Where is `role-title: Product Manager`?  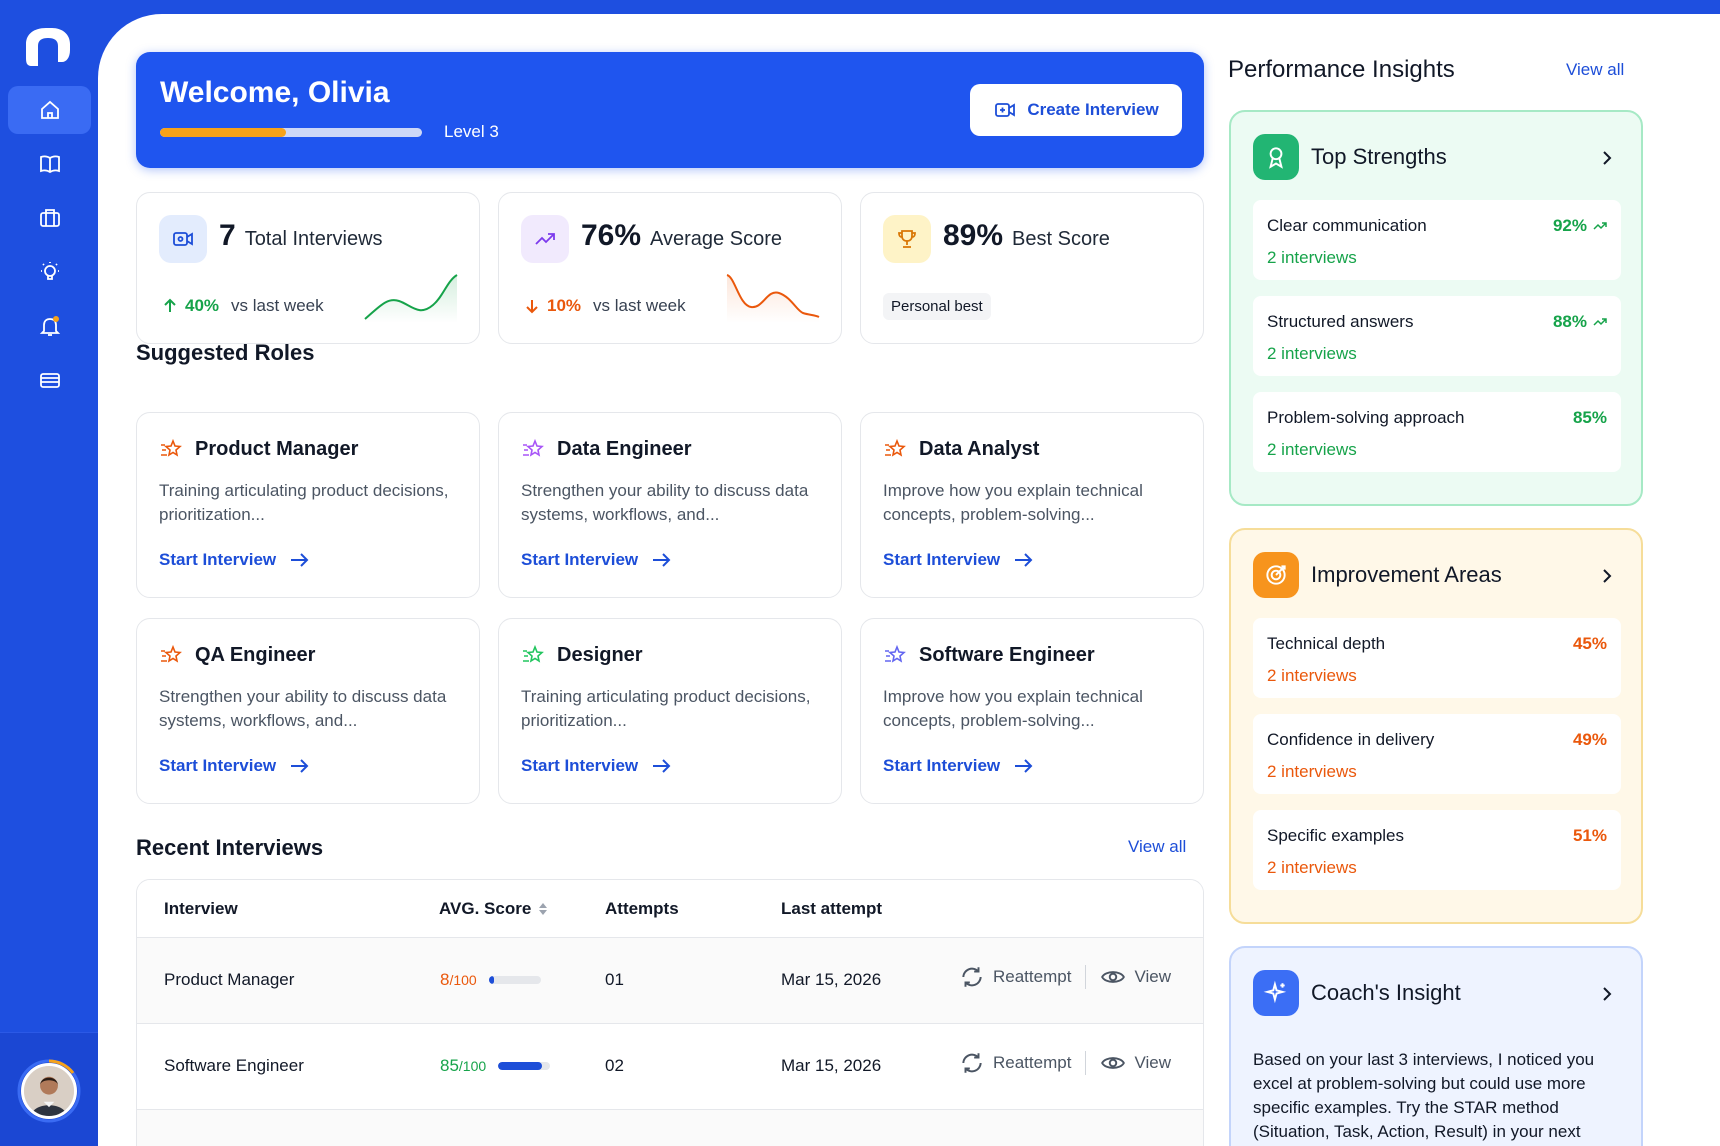 role-title: Product Manager is located at coordinates (277, 449).